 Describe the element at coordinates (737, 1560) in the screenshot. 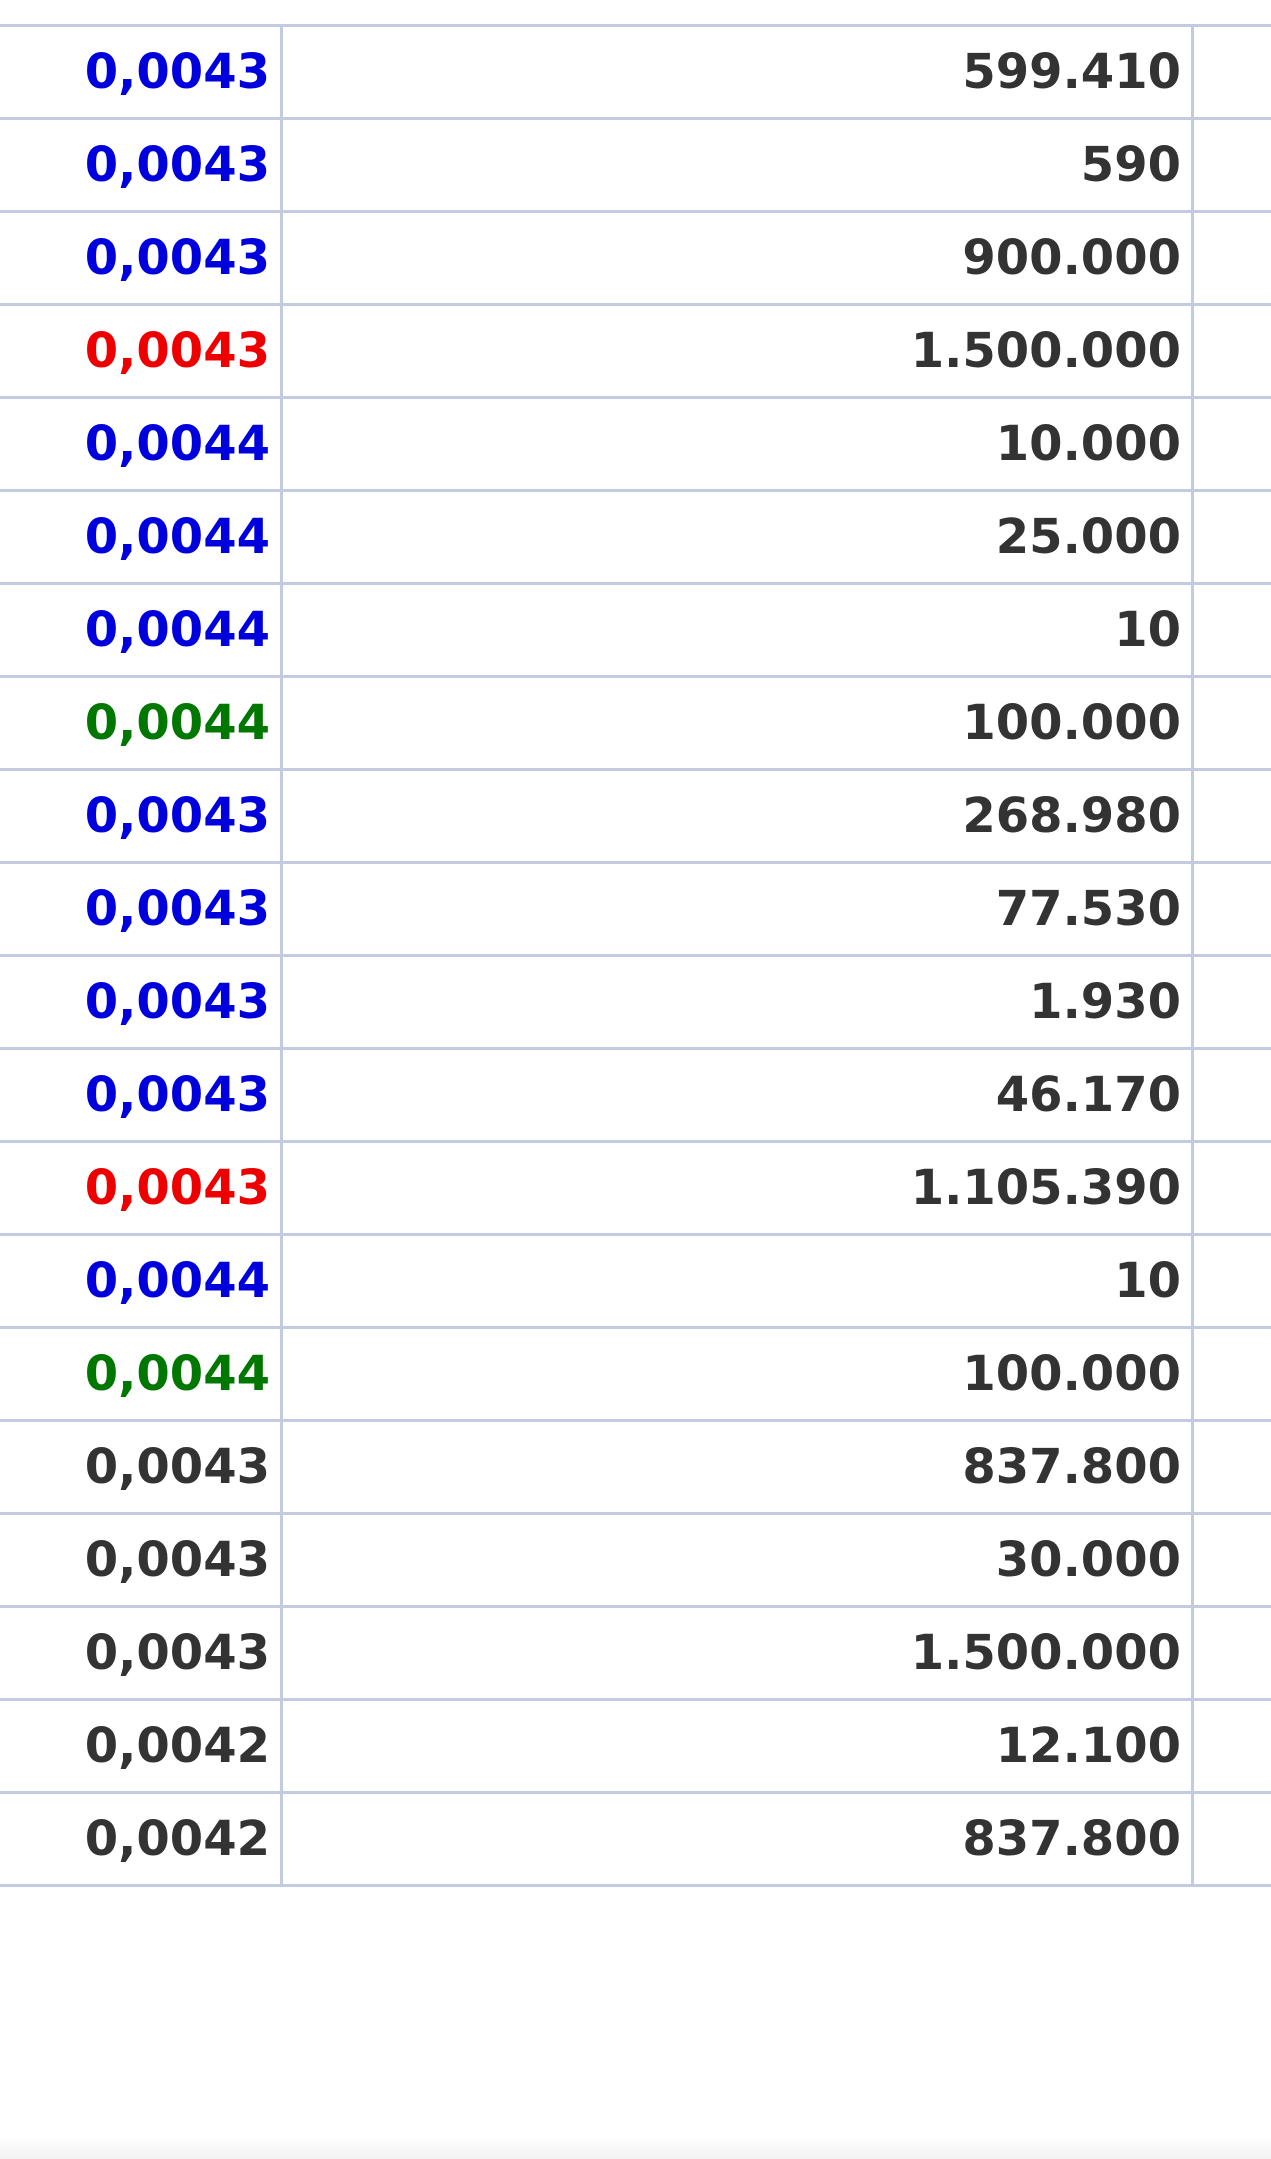

I see `volume-cell: 30.000` at that location.